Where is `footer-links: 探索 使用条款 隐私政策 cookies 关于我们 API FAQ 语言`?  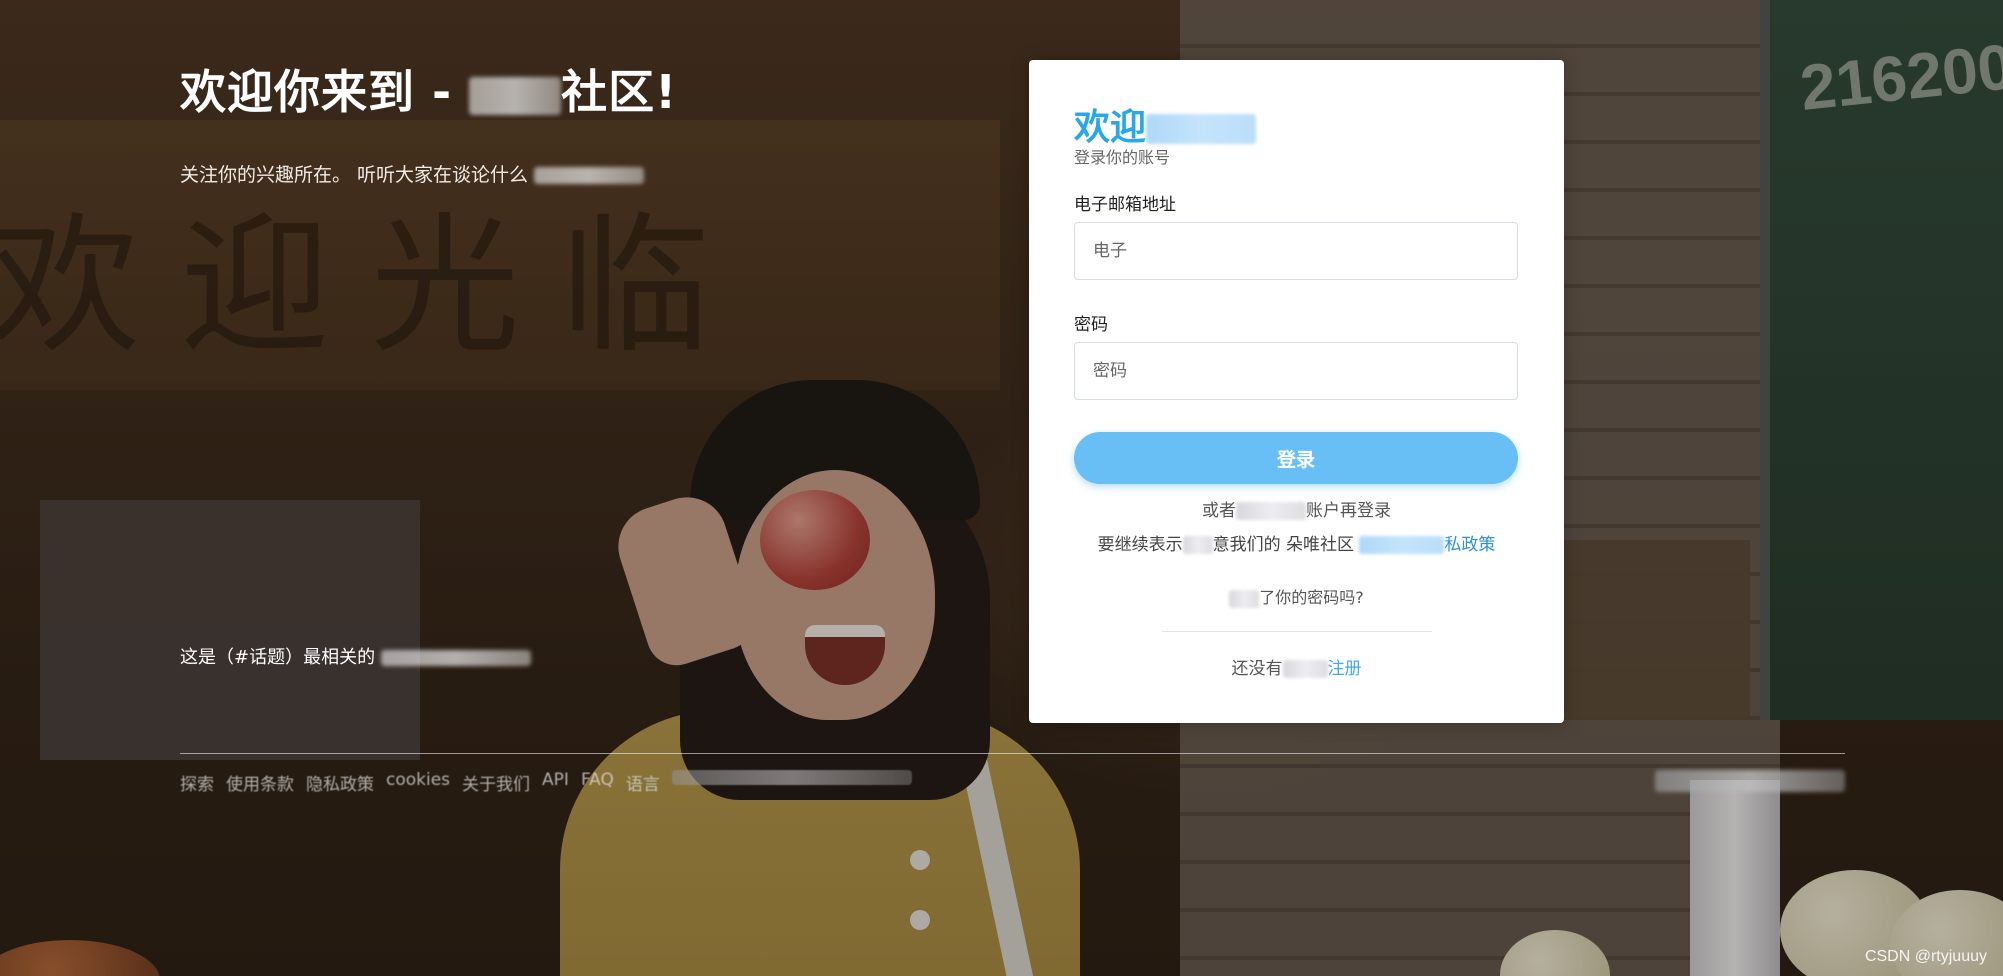 footer-links: 探索 使用条款 隐私政策 cookies 关于我们 API FAQ 语言 is located at coordinates (546, 782).